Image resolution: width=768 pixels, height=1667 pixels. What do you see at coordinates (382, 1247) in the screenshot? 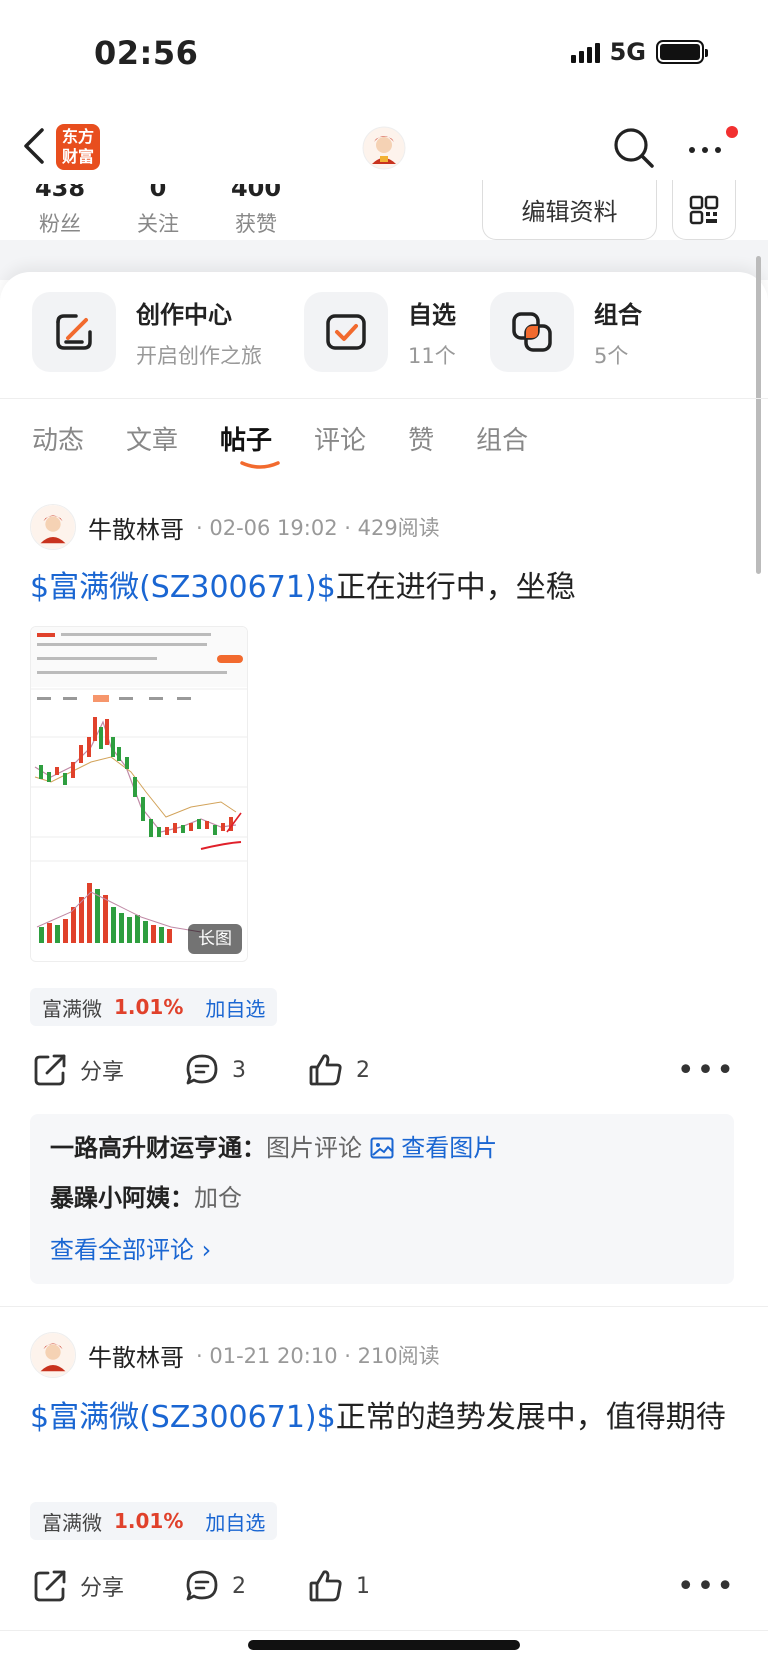
I see `view-all-comments-link: 查看全部评论 ›` at bounding box center [382, 1247].